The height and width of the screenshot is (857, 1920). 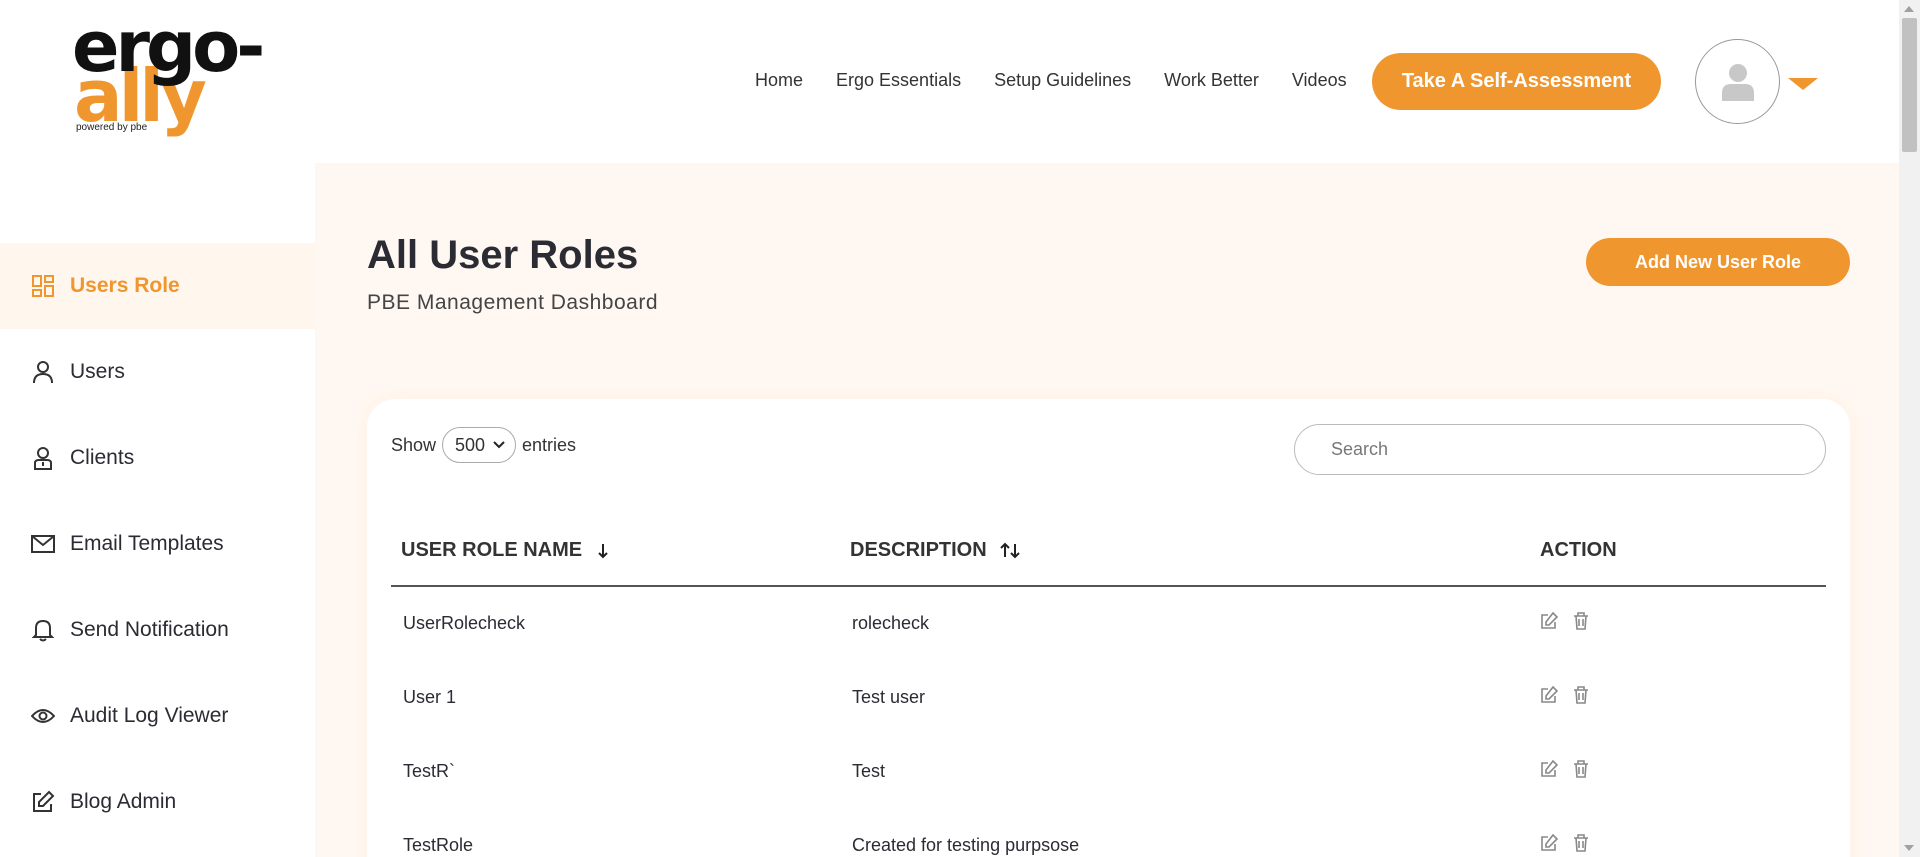 What do you see at coordinates (43, 716) in the screenshot?
I see `eye-icon` at bounding box center [43, 716].